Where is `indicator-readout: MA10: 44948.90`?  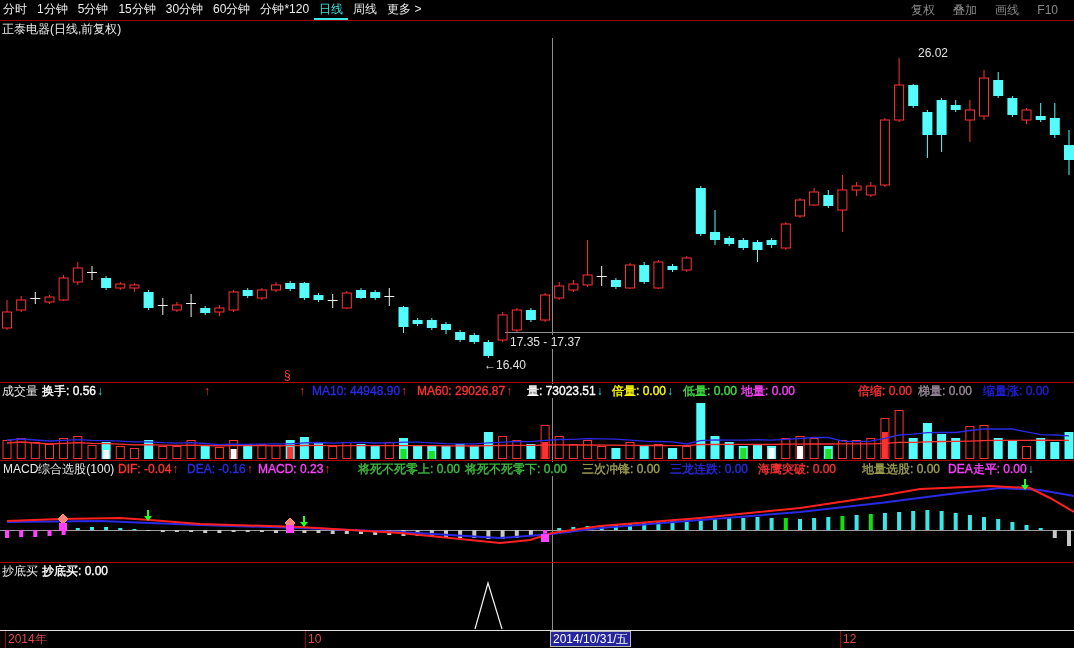
indicator-readout: MA10: 44948.90 is located at coordinates (356, 391).